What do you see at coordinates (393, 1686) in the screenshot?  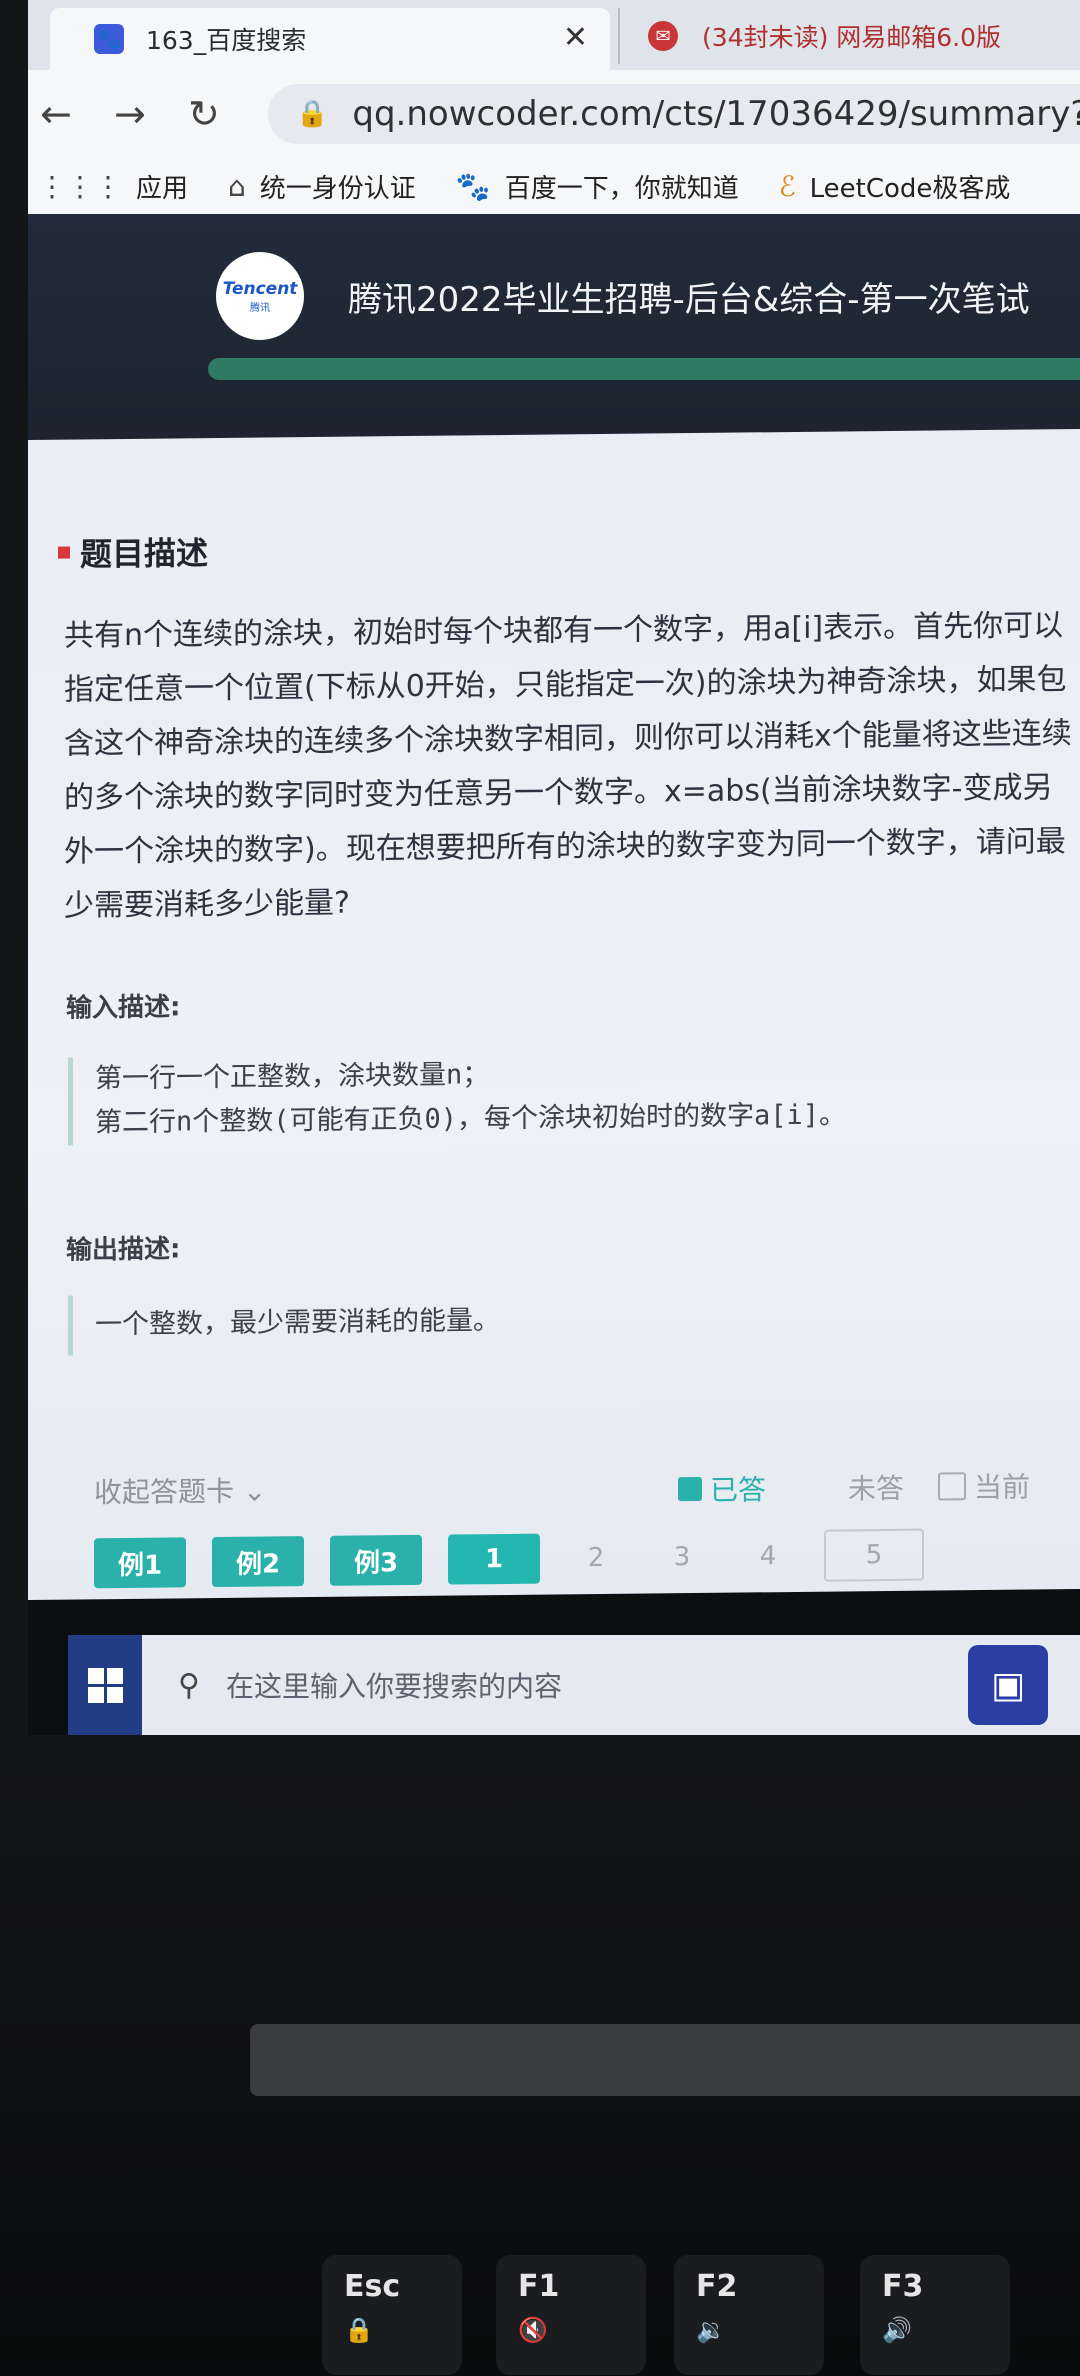 I see `search-placeholder: 在这里输入你要搜索的内容` at bounding box center [393, 1686].